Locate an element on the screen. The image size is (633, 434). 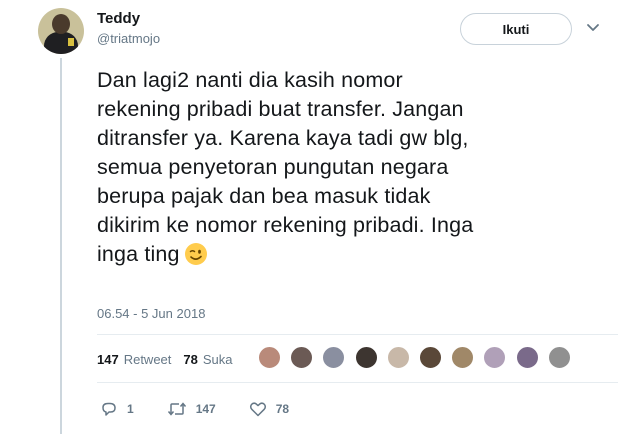
thread-line is located at coordinates (61, 246).